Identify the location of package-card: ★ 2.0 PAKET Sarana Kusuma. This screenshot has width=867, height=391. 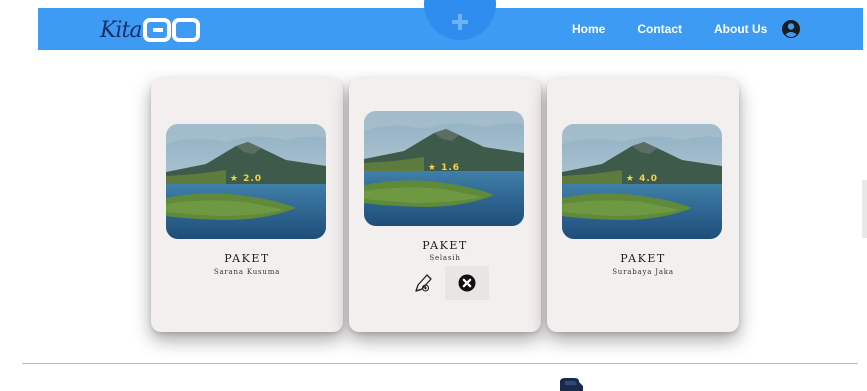
(247, 205).